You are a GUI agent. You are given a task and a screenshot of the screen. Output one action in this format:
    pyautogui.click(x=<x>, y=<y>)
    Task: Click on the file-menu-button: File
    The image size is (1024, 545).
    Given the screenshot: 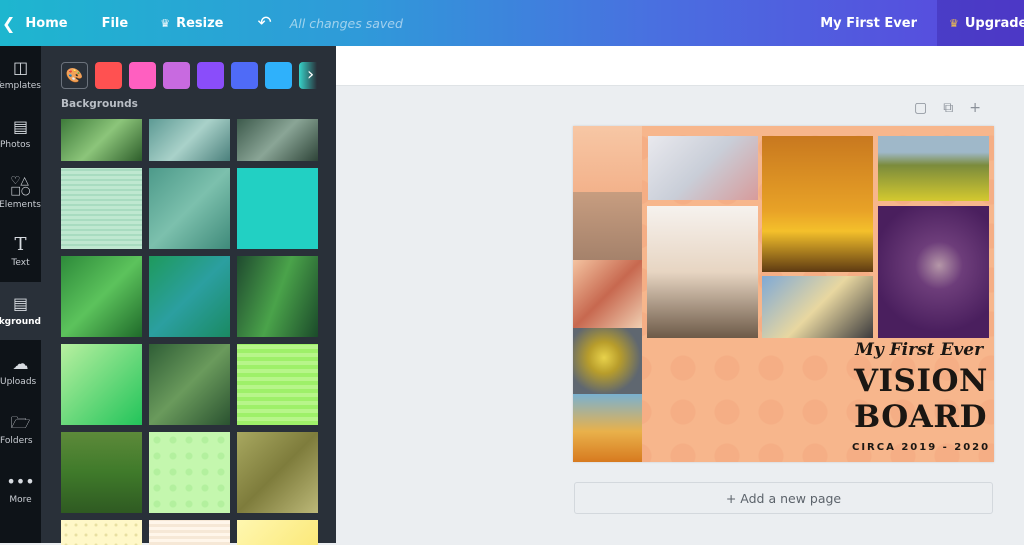 What is the action you would take?
    pyautogui.click(x=115, y=23)
    